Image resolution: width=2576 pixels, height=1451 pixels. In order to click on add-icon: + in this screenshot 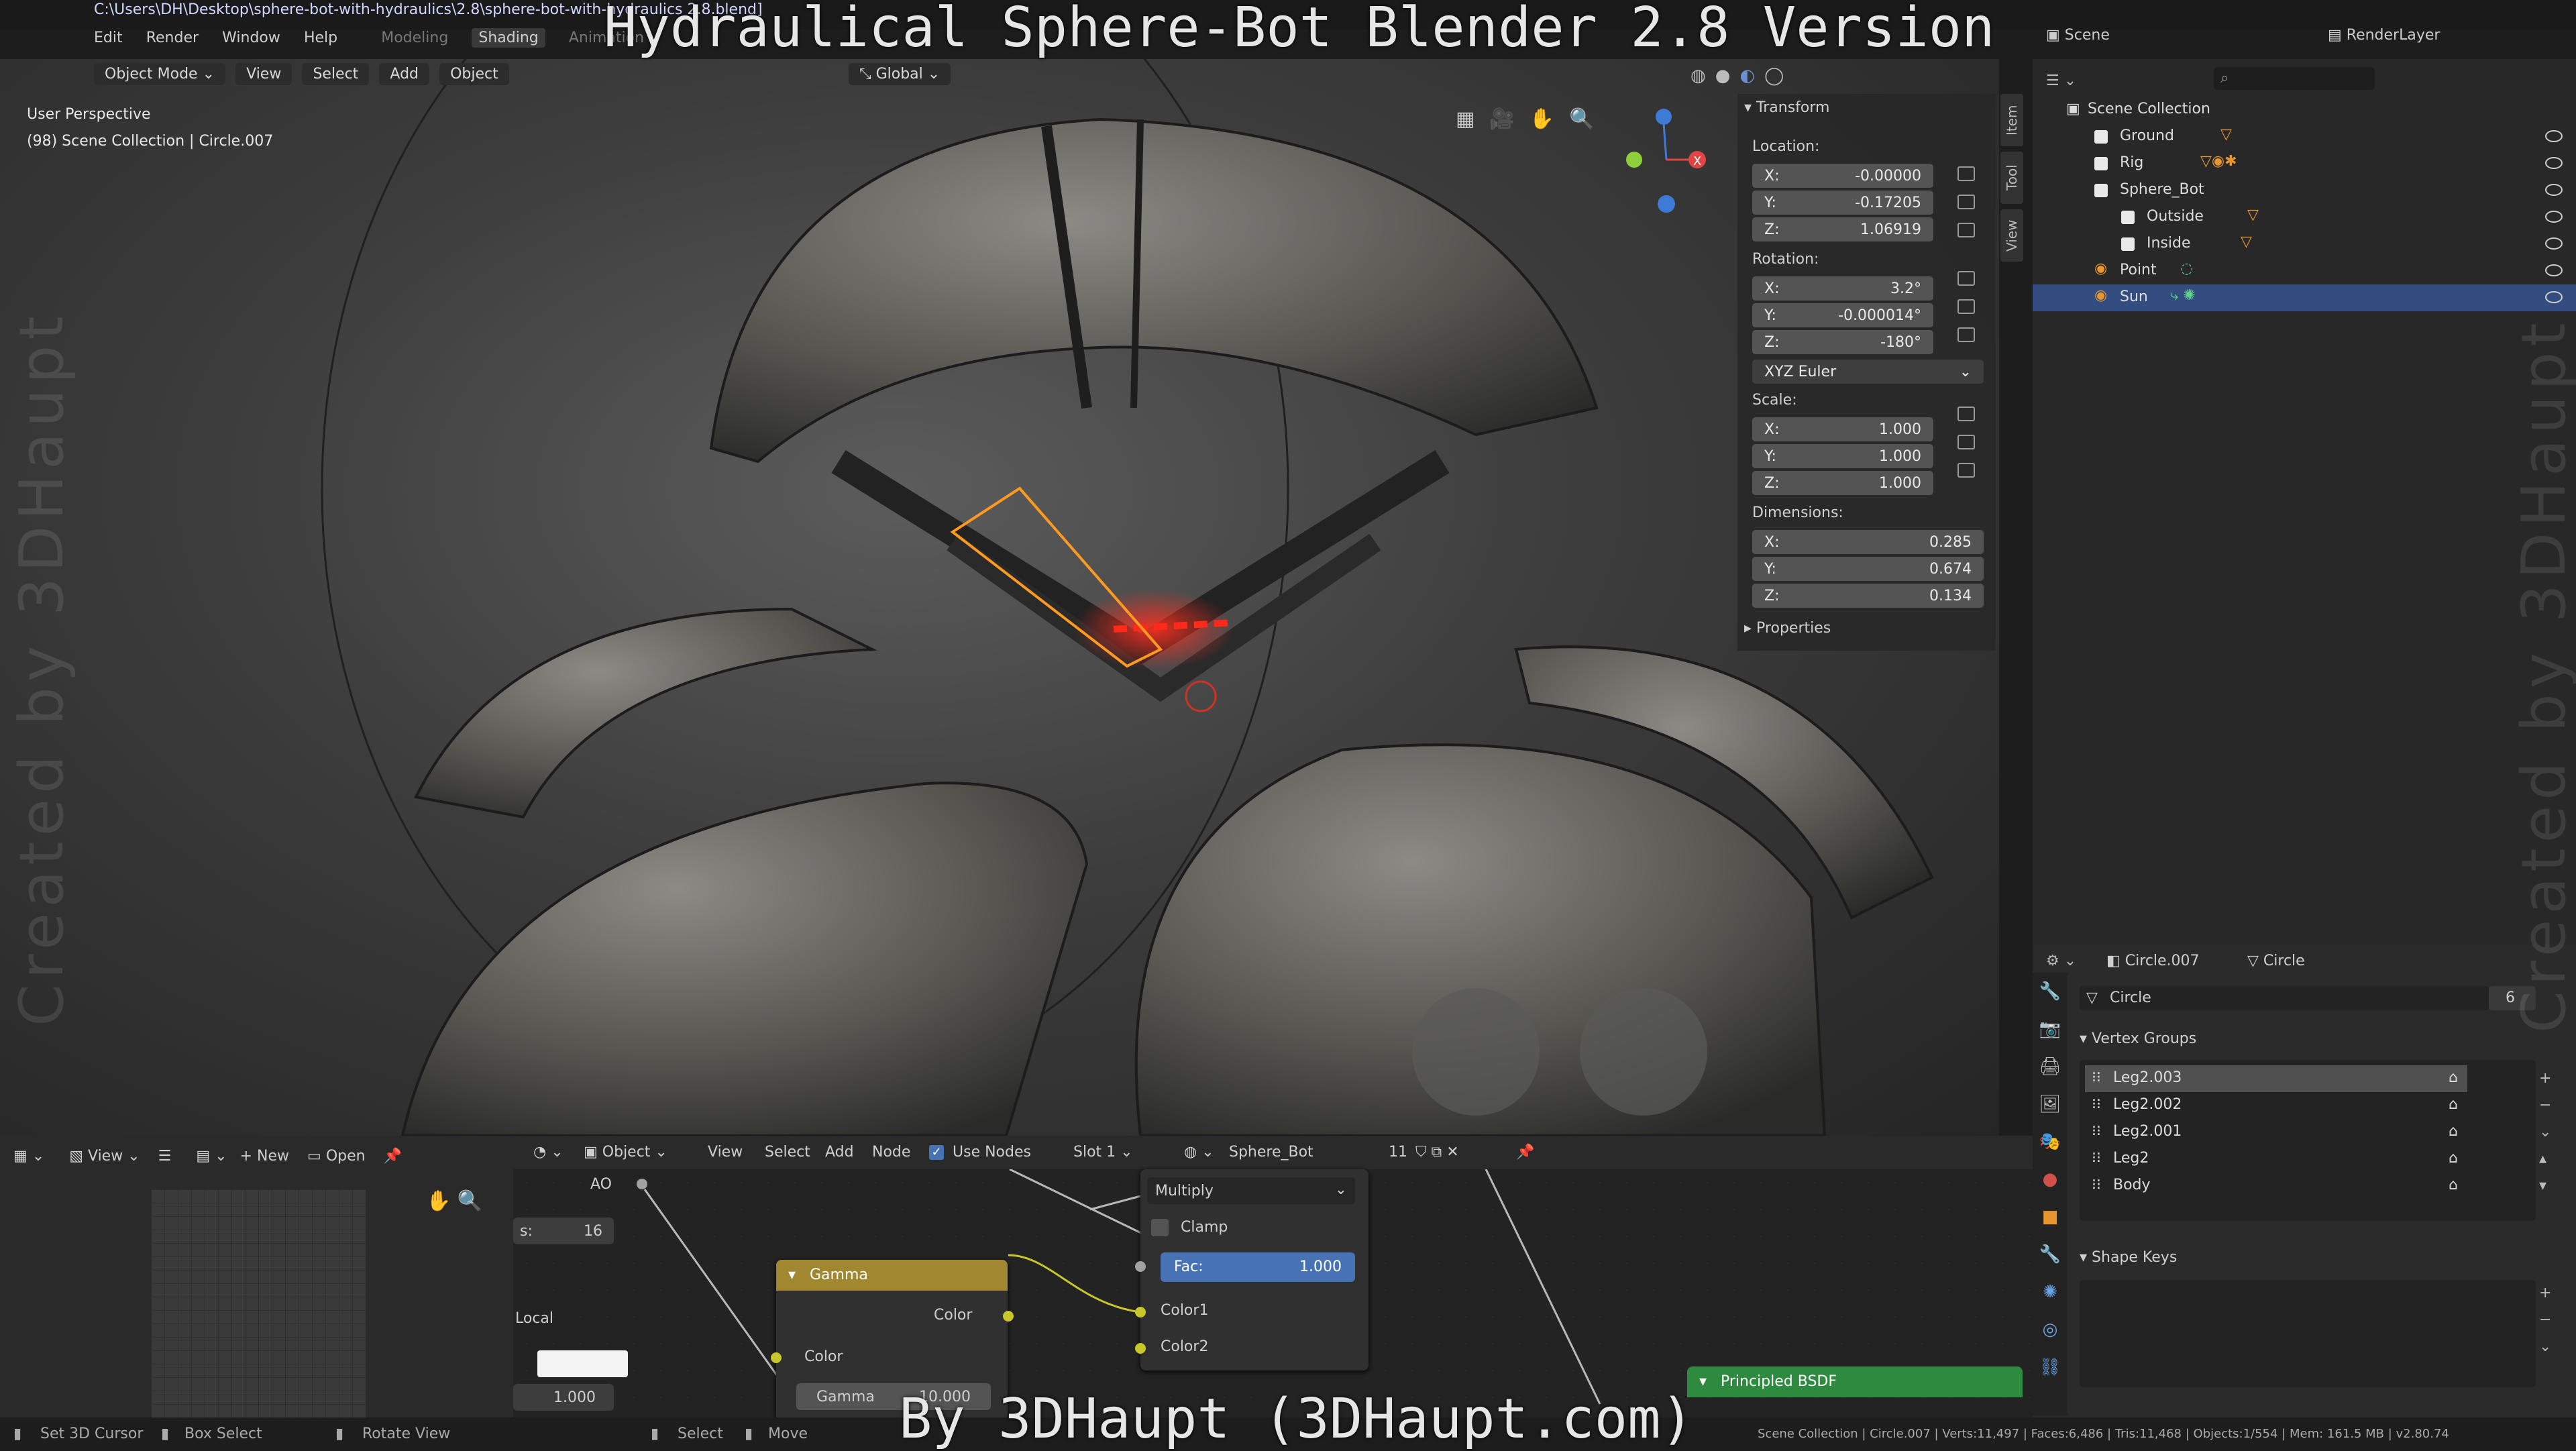, I will do `click(2545, 1293)`.